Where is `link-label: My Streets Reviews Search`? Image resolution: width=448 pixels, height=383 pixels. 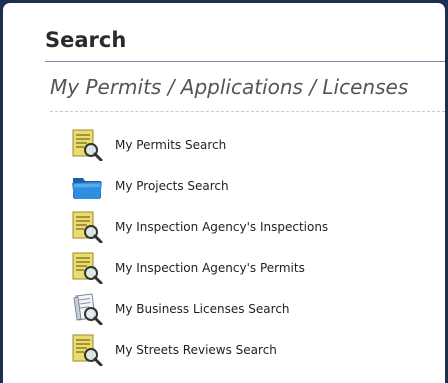 link-label: My Streets Reviews Search is located at coordinates (196, 350).